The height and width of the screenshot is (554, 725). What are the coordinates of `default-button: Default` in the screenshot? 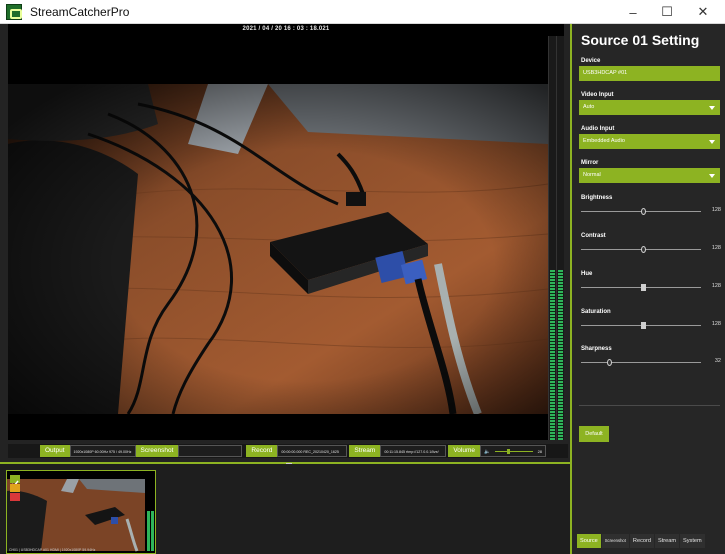 It's located at (594, 434).